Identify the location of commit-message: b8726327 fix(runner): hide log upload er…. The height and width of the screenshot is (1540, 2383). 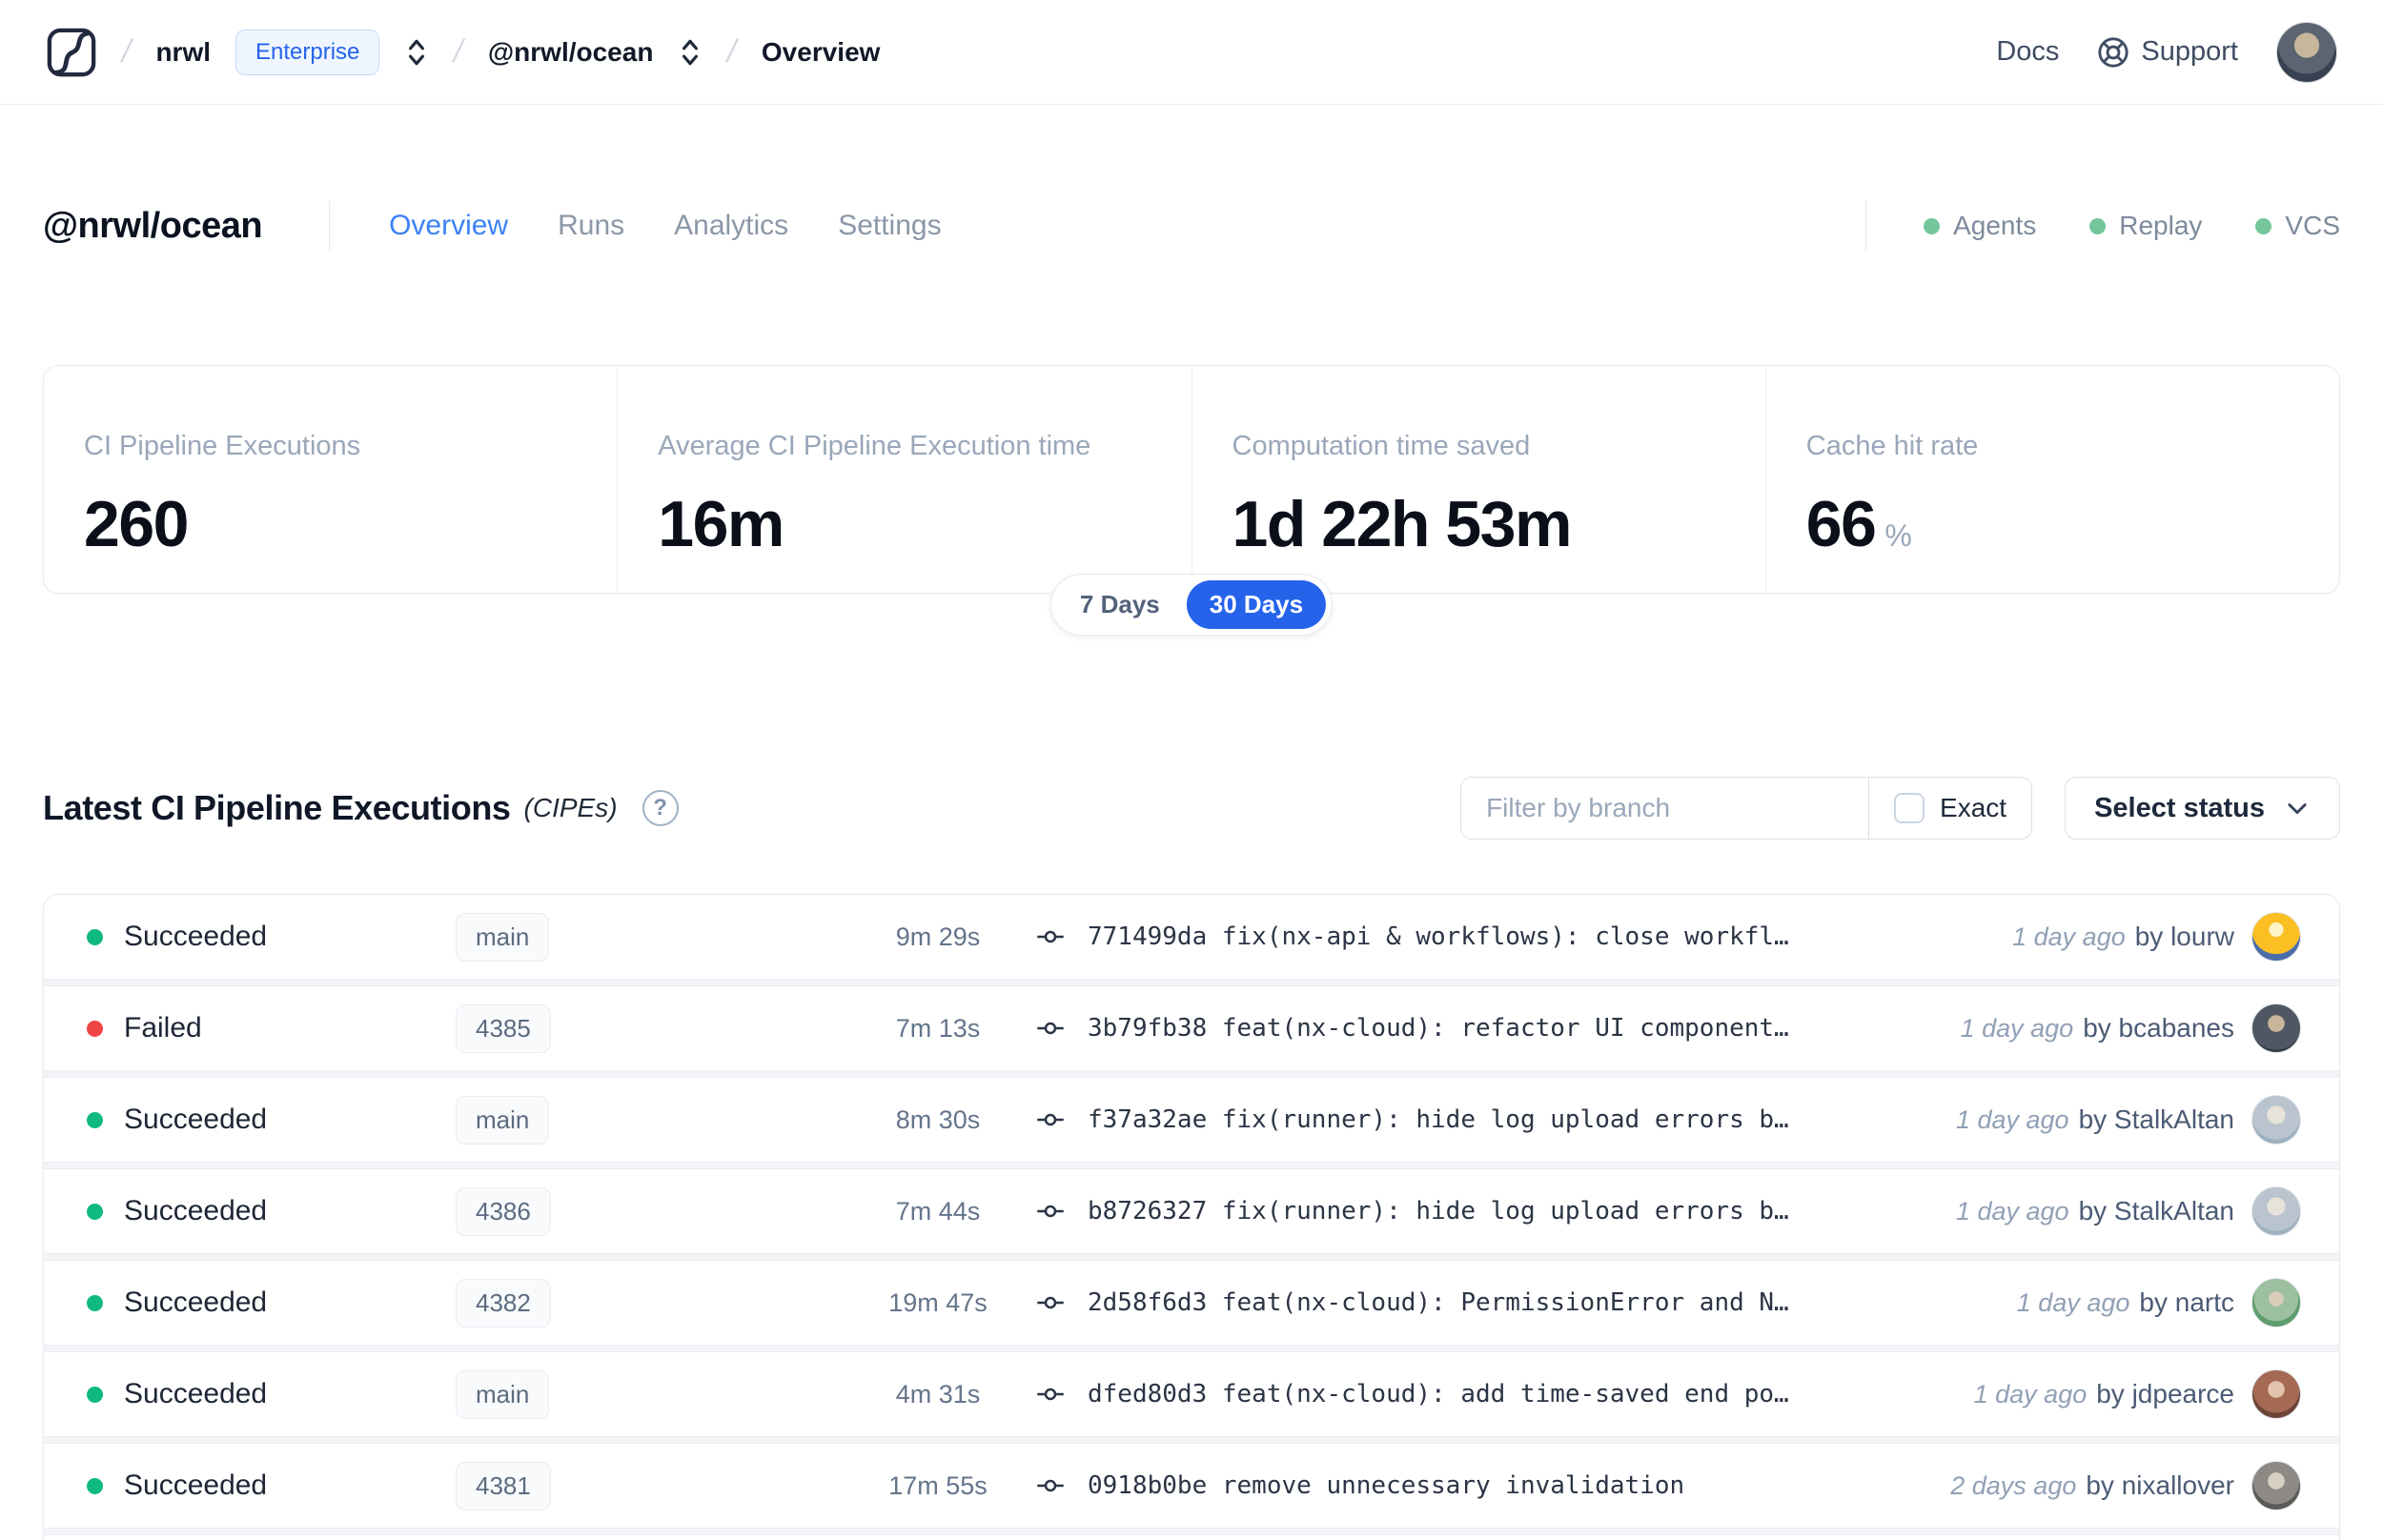
(1438, 1211).